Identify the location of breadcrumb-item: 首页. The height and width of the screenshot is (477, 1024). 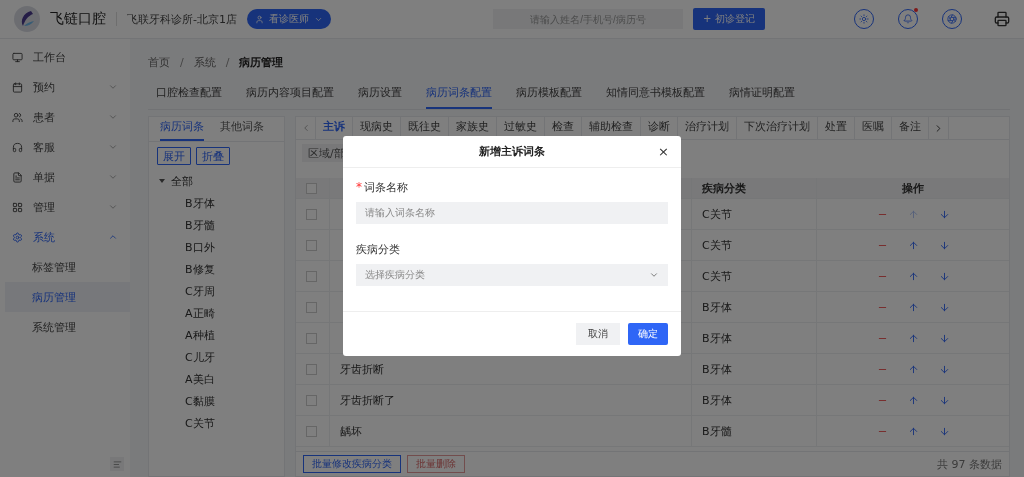
(159, 62).